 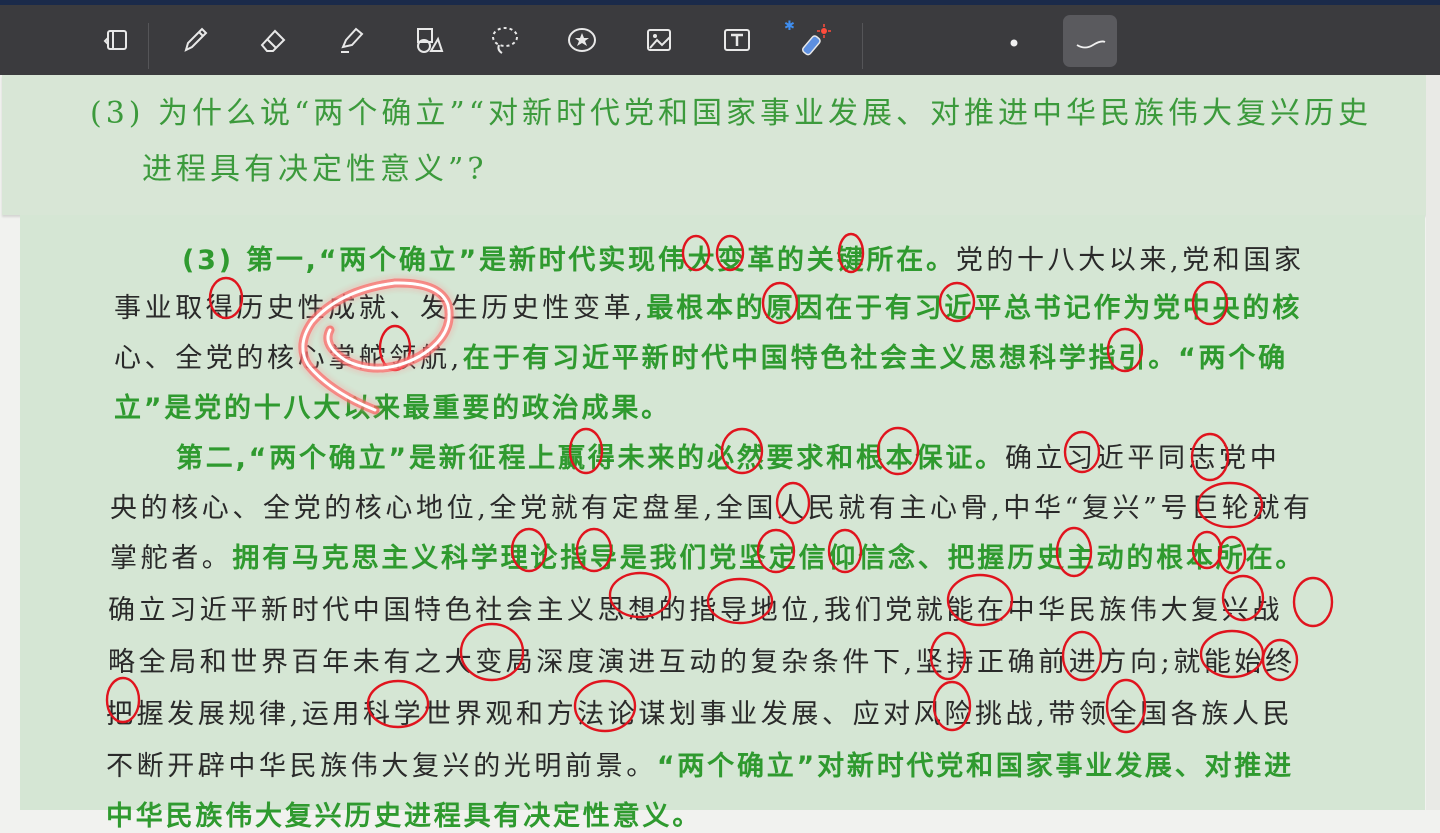 What do you see at coordinates (590, 458) in the screenshot?
I see `answer-line-5-bold: 第二,“两个确立”是新征程上赢得未来的必然要求和根本保证。` at bounding box center [590, 458].